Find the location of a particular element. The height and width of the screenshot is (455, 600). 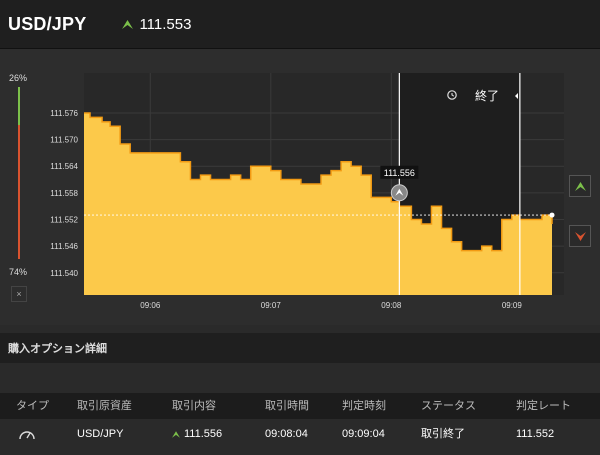

y-tick-label: 111.570 is located at coordinates (64, 140).